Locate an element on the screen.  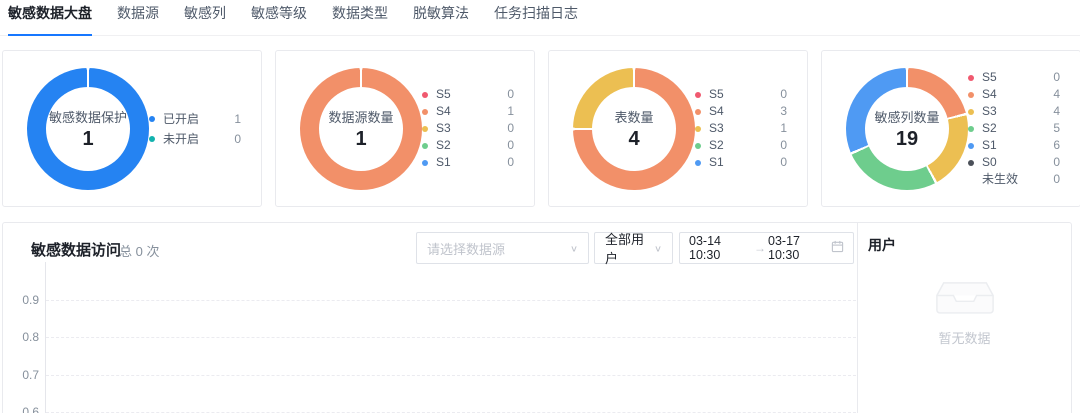
empty-box-icon is located at coordinates (965, 297).